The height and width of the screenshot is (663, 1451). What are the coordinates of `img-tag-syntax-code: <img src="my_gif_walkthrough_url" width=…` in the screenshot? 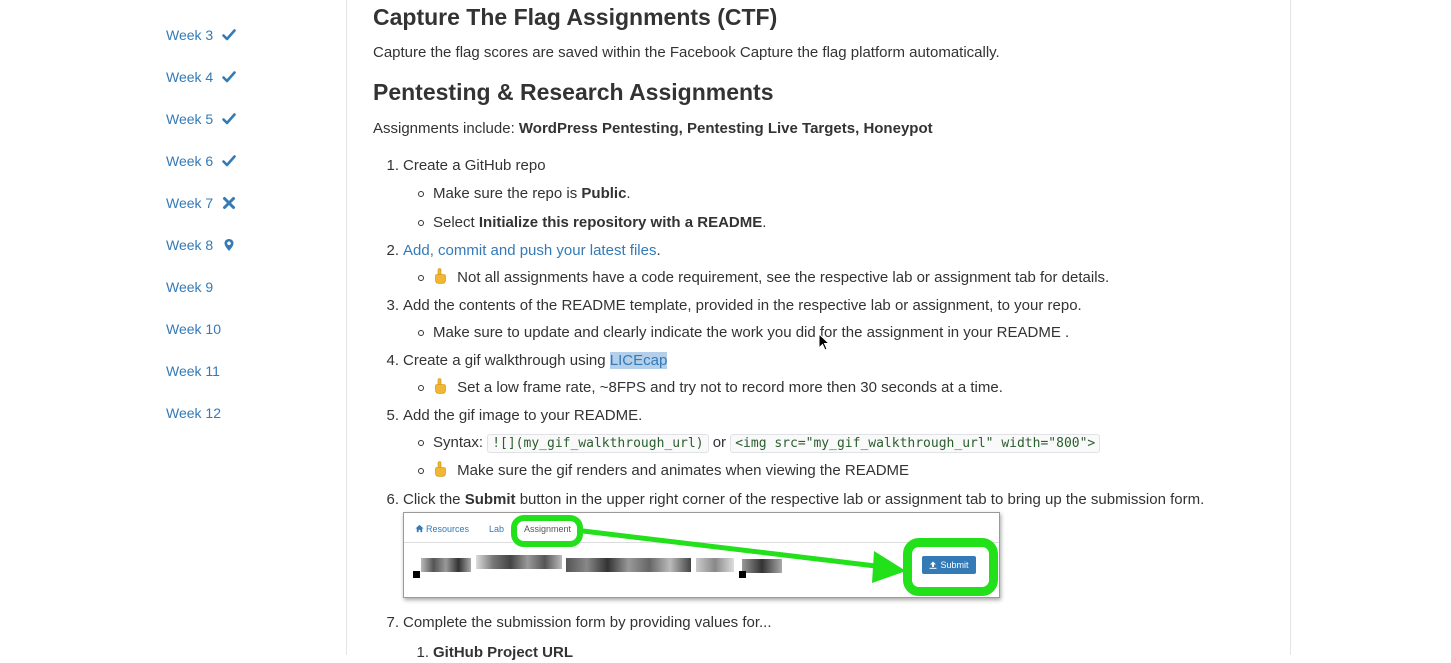 It's located at (915, 443).